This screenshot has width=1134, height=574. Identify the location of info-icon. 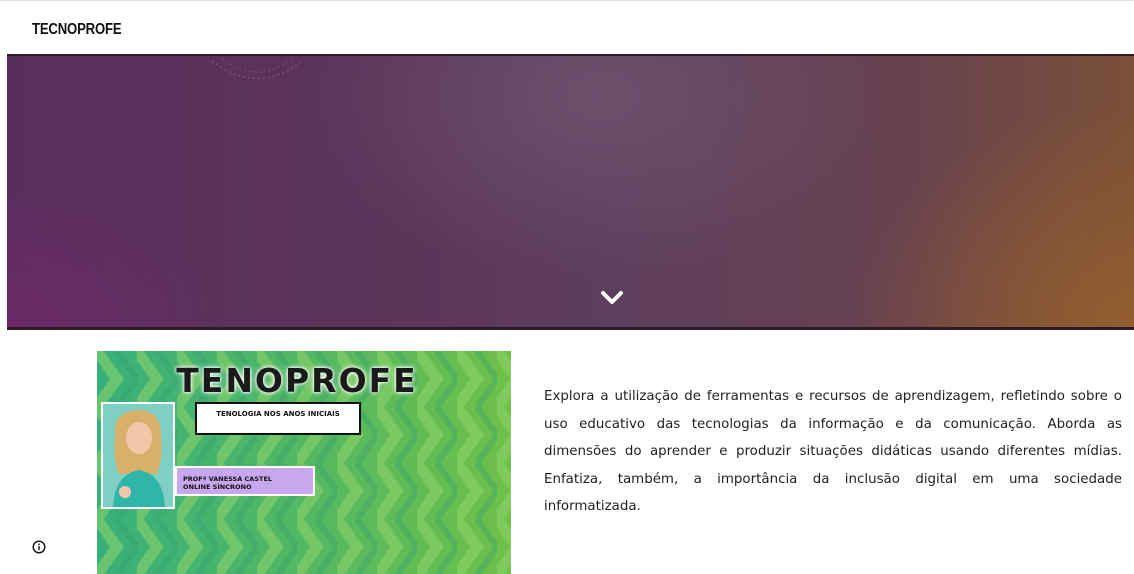
(39, 547).